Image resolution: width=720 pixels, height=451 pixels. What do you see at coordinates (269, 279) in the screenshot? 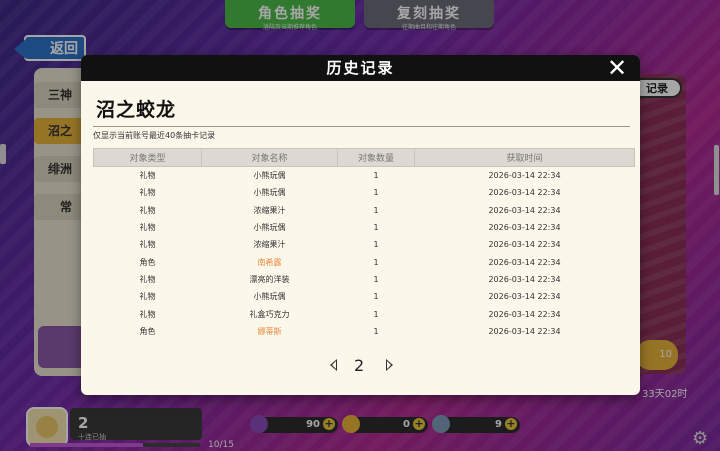
I see `cell-name: 漂亮的洋装` at bounding box center [269, 279].